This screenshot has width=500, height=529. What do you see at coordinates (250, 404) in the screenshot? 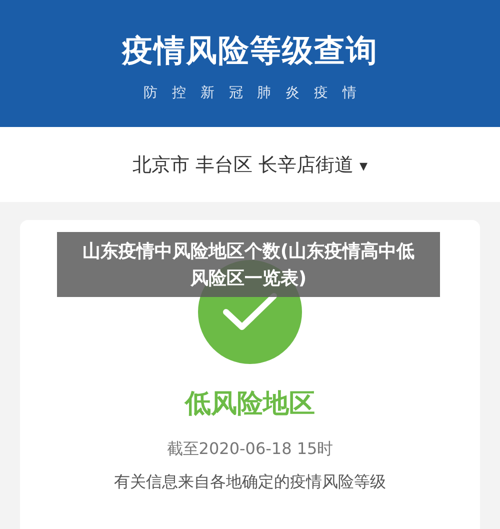
I see `risk-level-label: 低风险地区` at bounding box center [250, 404].